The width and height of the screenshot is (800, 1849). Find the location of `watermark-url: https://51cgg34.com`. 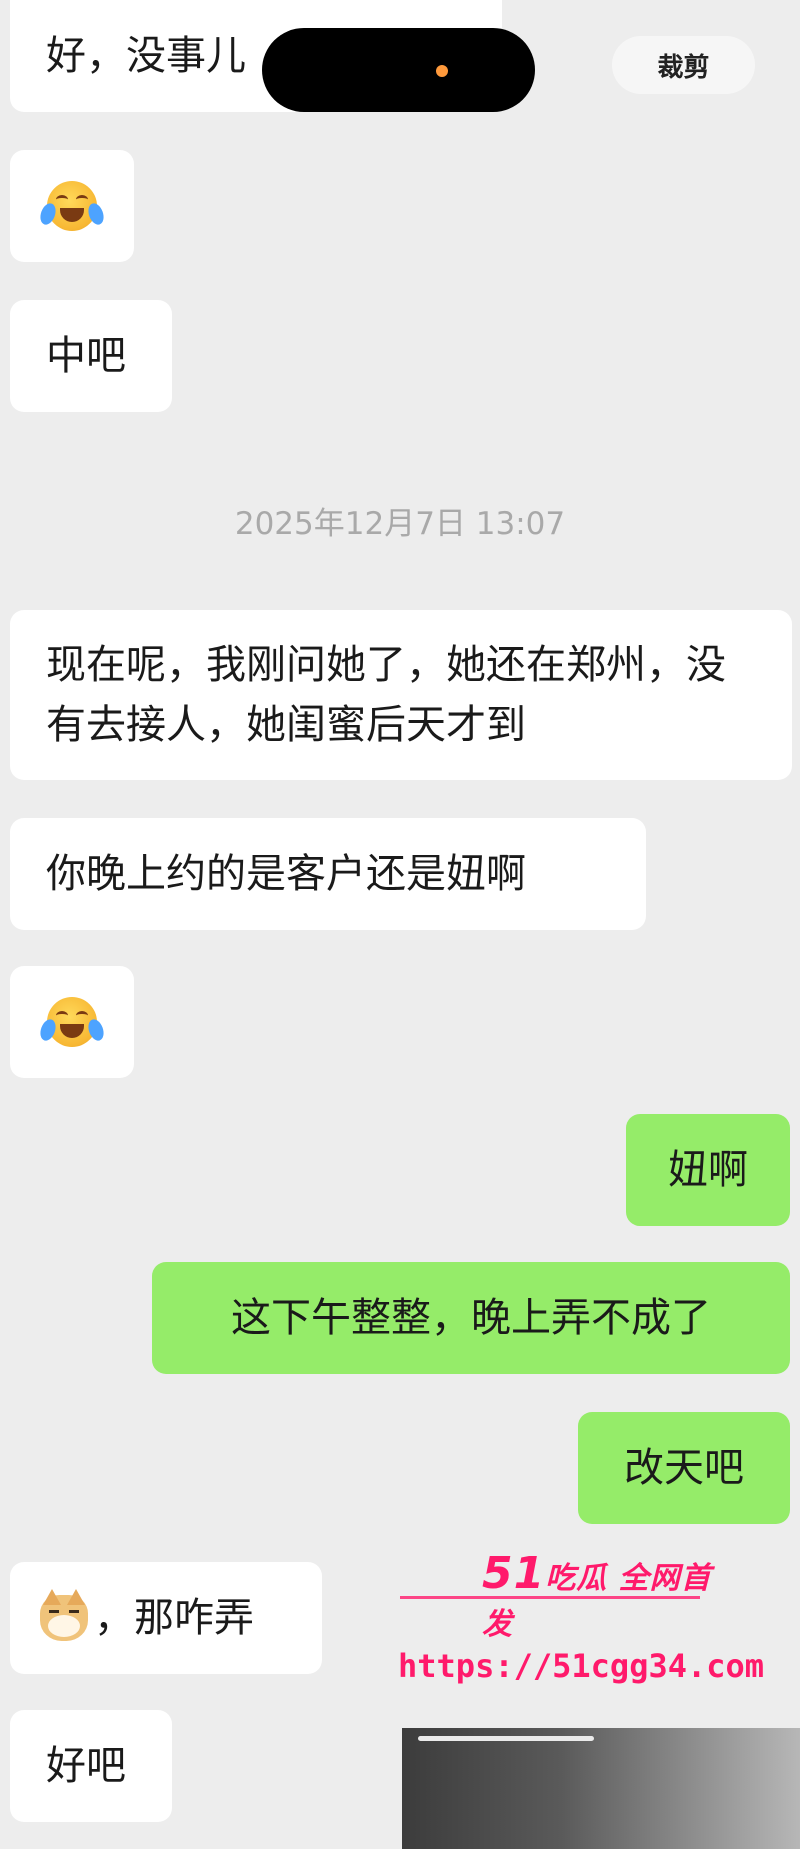

watermark-url: https://51cgg34.com is located at coordinates (581, 1666).